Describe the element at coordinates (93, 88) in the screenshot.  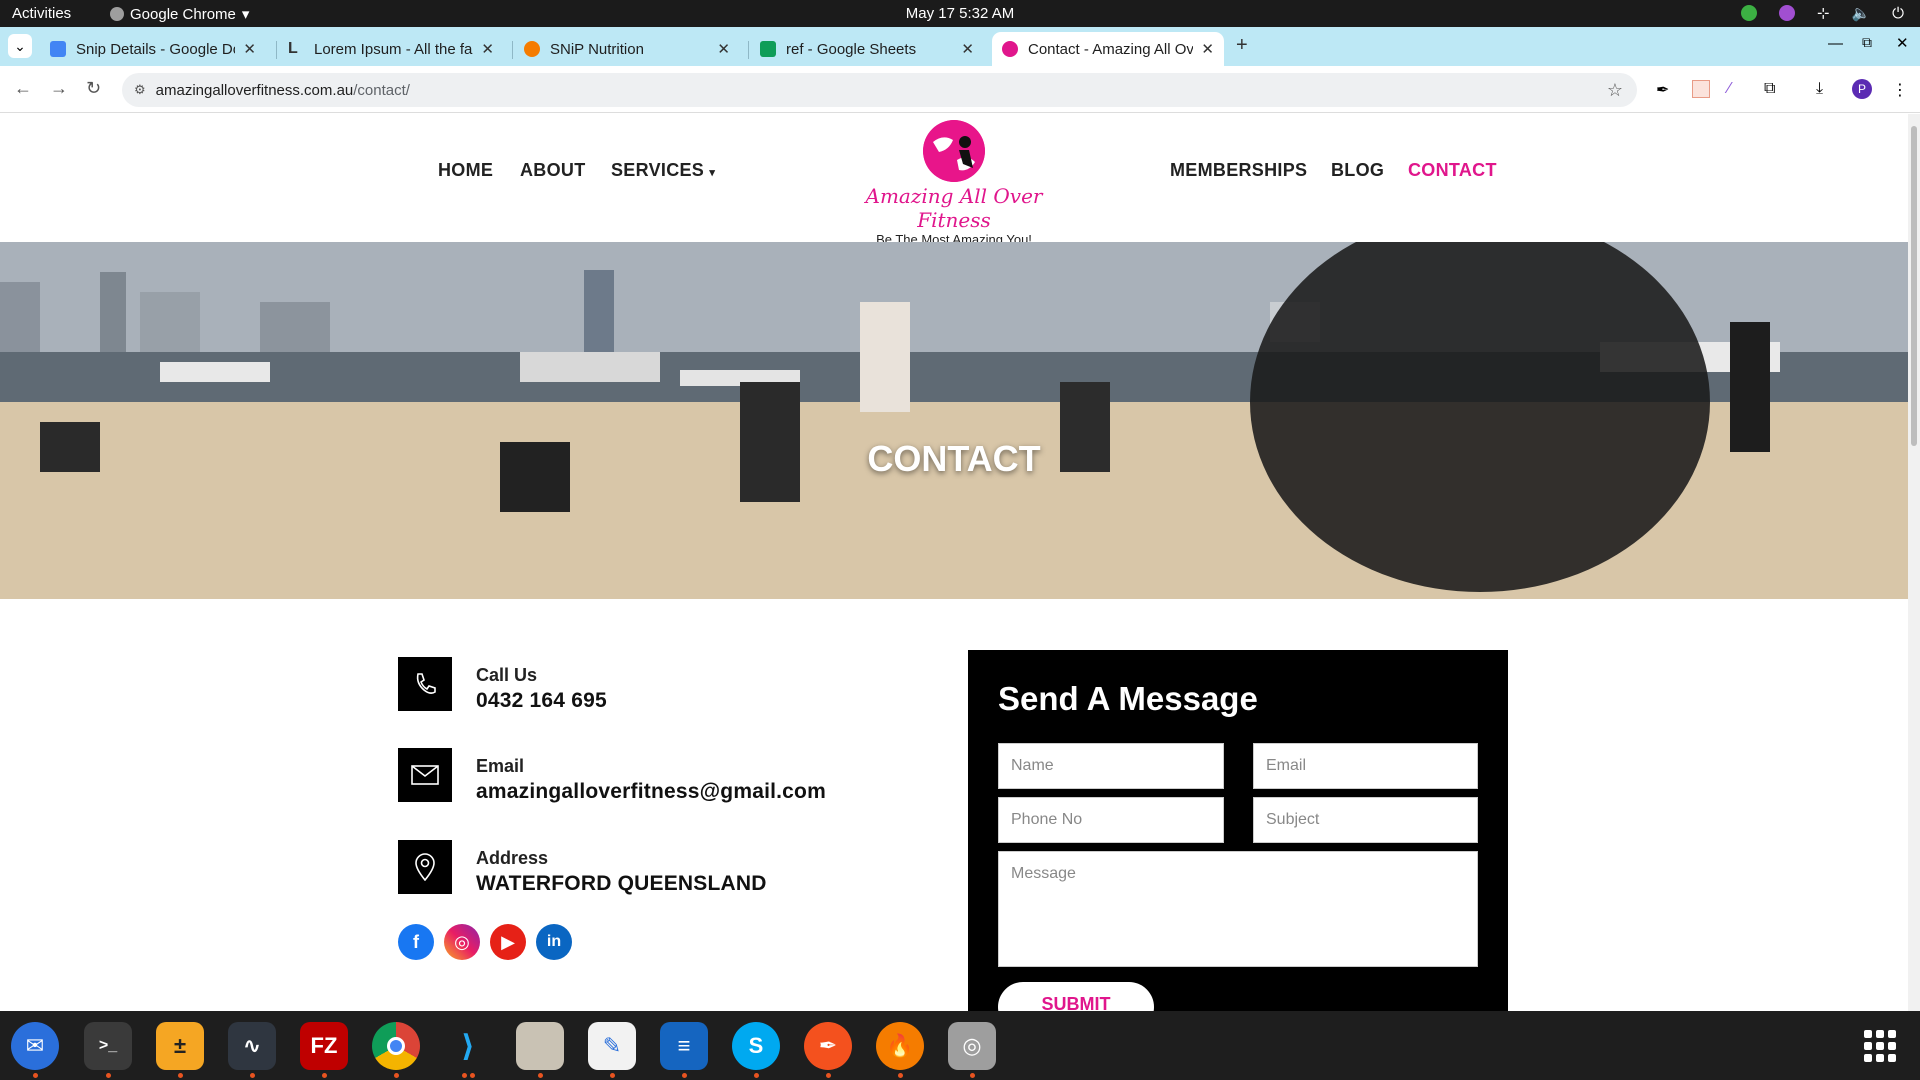
I see `reload-icon: ↻` at that location.